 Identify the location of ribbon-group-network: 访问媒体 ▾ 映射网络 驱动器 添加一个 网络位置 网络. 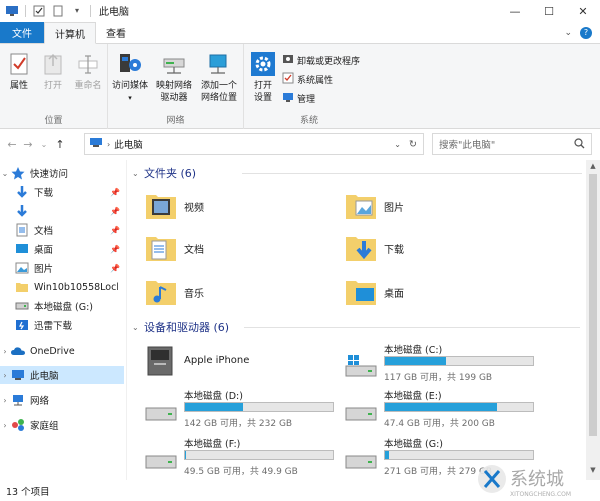
(176, 86).